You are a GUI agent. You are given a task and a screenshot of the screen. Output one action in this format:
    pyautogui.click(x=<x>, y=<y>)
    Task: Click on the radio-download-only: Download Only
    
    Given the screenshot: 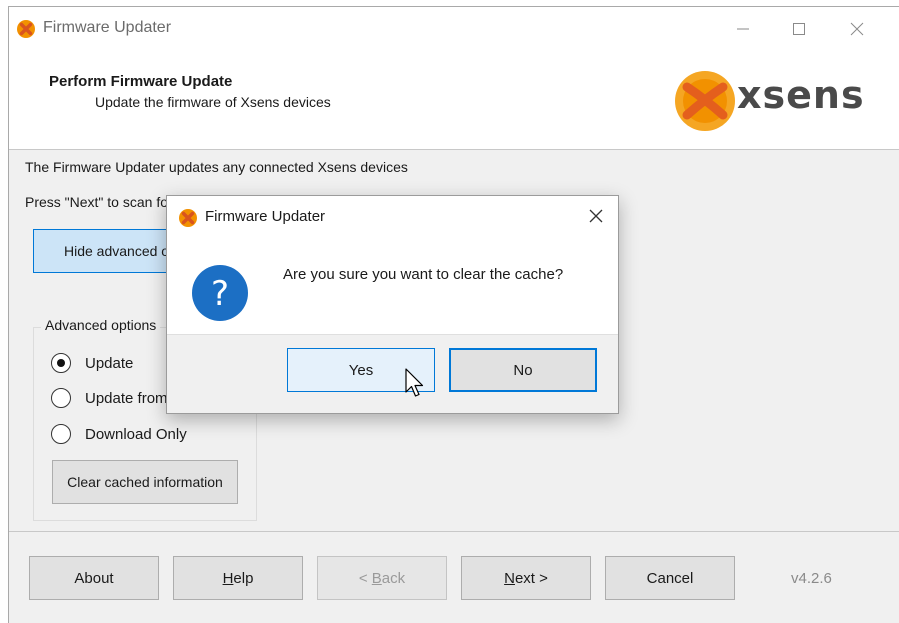 What is the action you would take?
    pyautogui.click(x=119, y=434)
    